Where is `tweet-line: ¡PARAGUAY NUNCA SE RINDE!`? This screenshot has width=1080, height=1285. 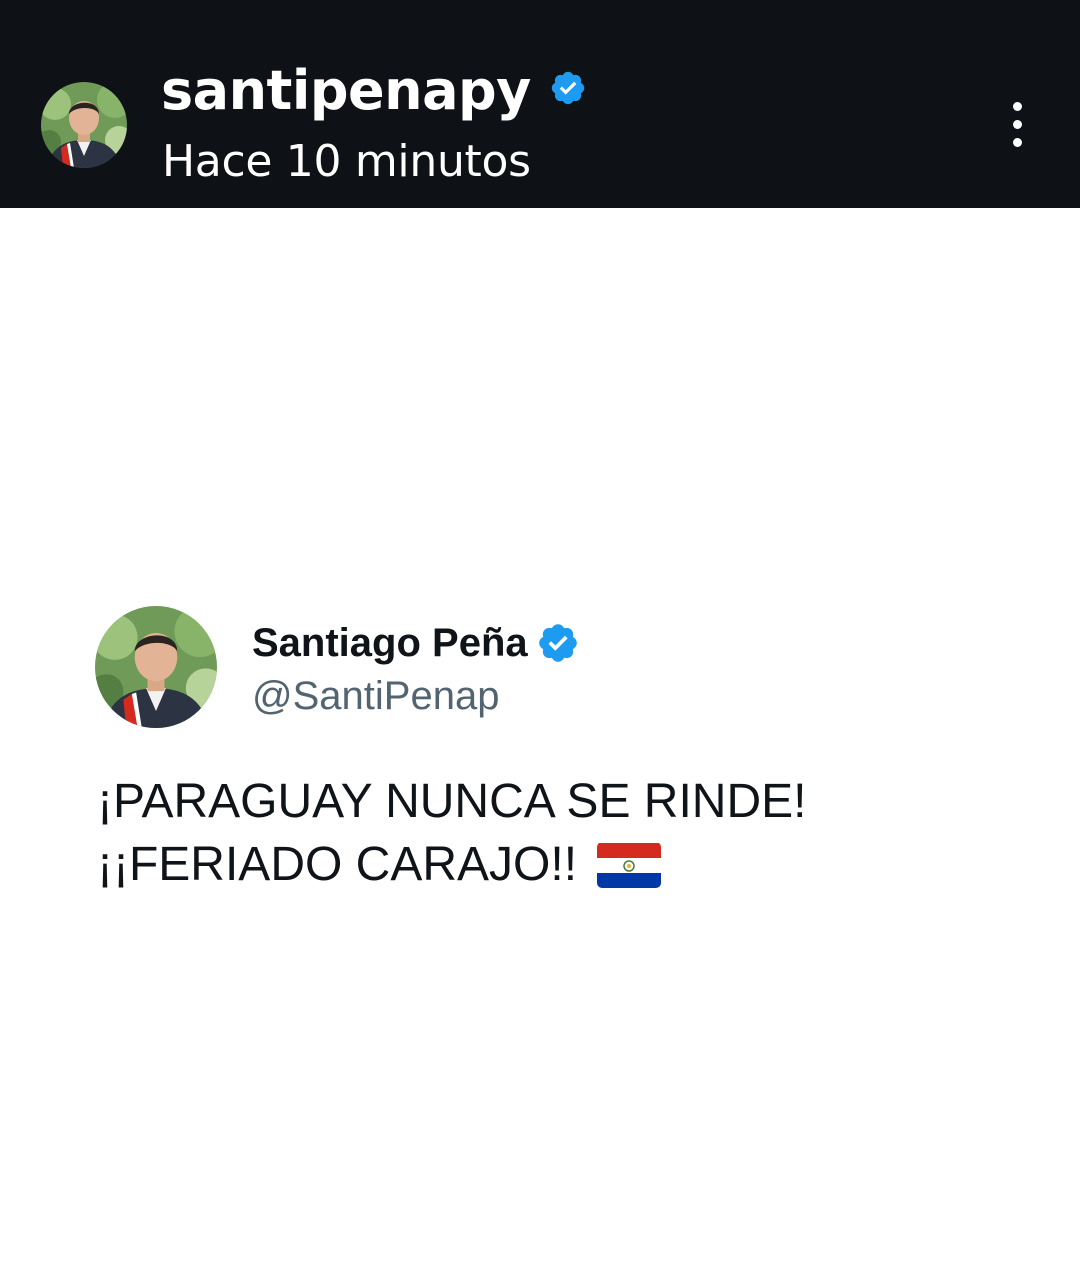
tweet-line: ¡PARAGUAY NUNCA SE RINDE! is located at coordinates (451, 801).